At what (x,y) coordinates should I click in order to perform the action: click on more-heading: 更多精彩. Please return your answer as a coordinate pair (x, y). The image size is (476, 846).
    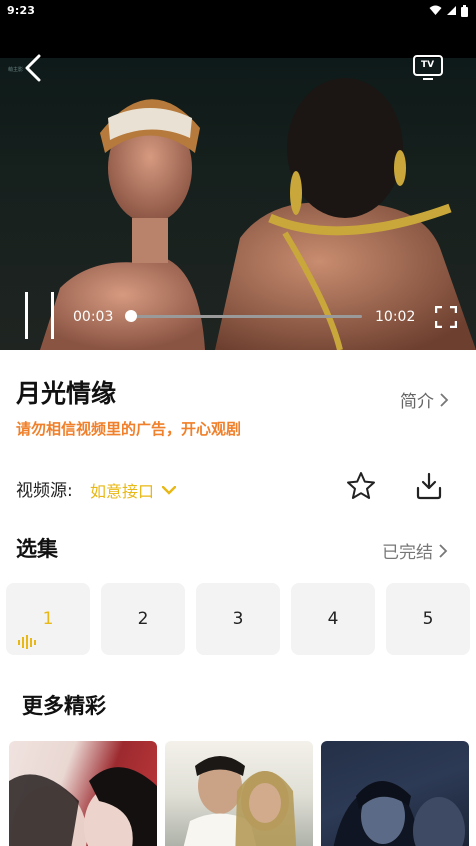
    Looking at the image, I should click on (64, 706).